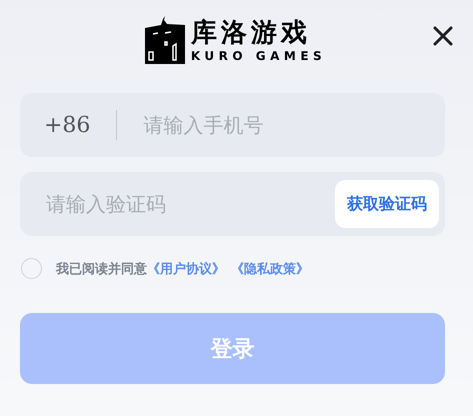 The image size is (473, 416). Describe the element at coordinates (387, 204) in the screenshot. I see `get-code-button: 获取验证码` at that location.